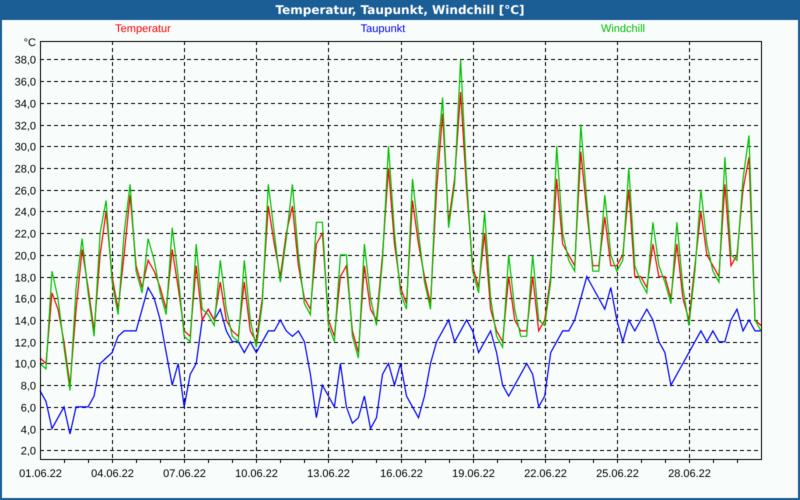  What do you see at coordinates (25, 278) in the screenshot?
I see `y-tick-label: 18,0` at bounding box center [25, 278].